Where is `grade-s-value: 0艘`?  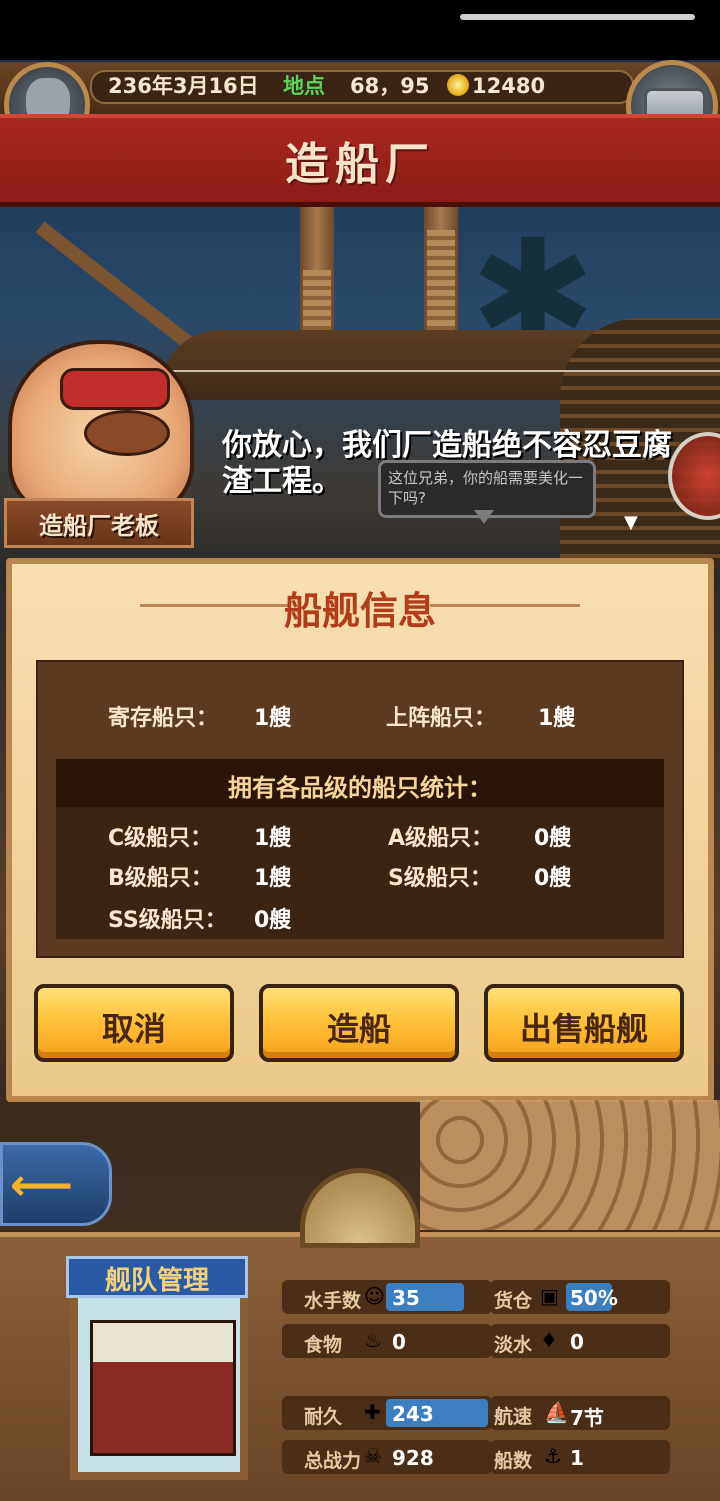 grade-s-value: 0艘 is located at coordinates (553, 878).